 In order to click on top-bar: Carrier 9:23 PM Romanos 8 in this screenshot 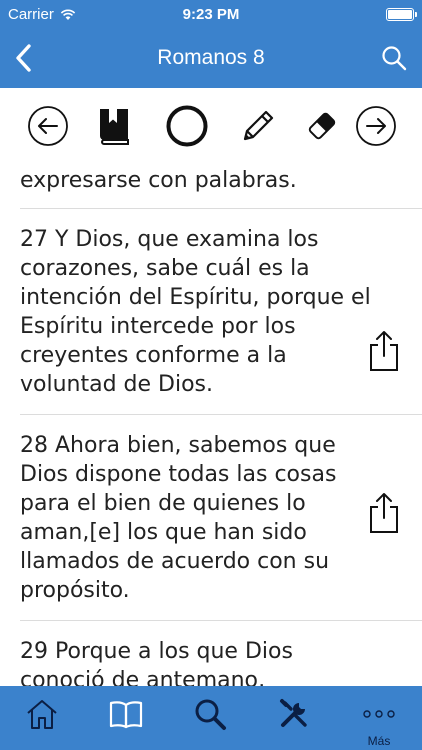, I will do `click(211, 44)`.